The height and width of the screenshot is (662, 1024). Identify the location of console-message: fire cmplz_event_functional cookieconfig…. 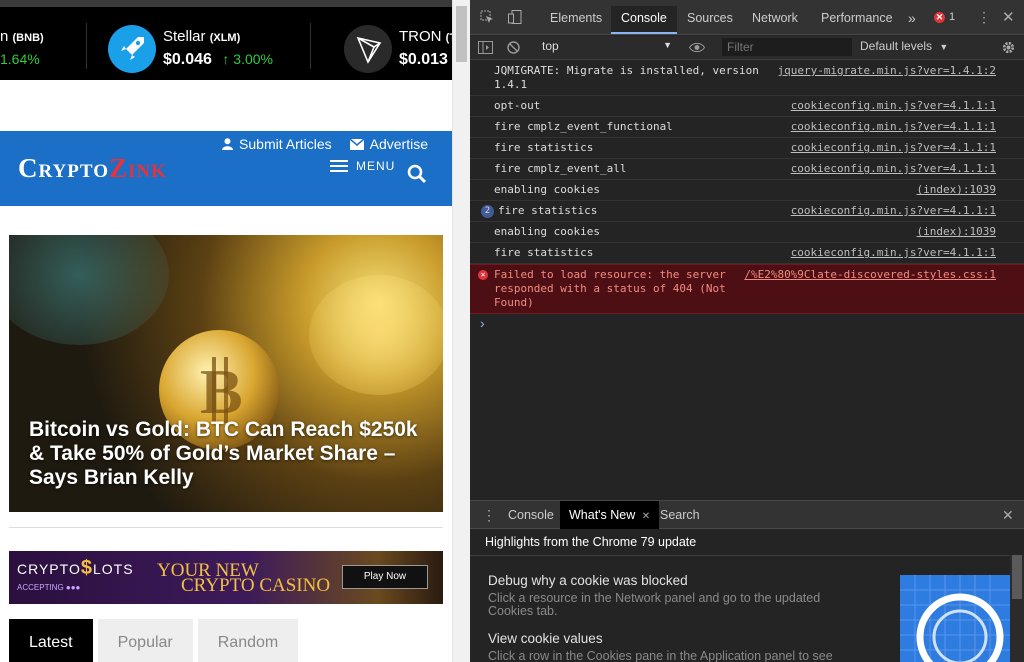
(747, 127).